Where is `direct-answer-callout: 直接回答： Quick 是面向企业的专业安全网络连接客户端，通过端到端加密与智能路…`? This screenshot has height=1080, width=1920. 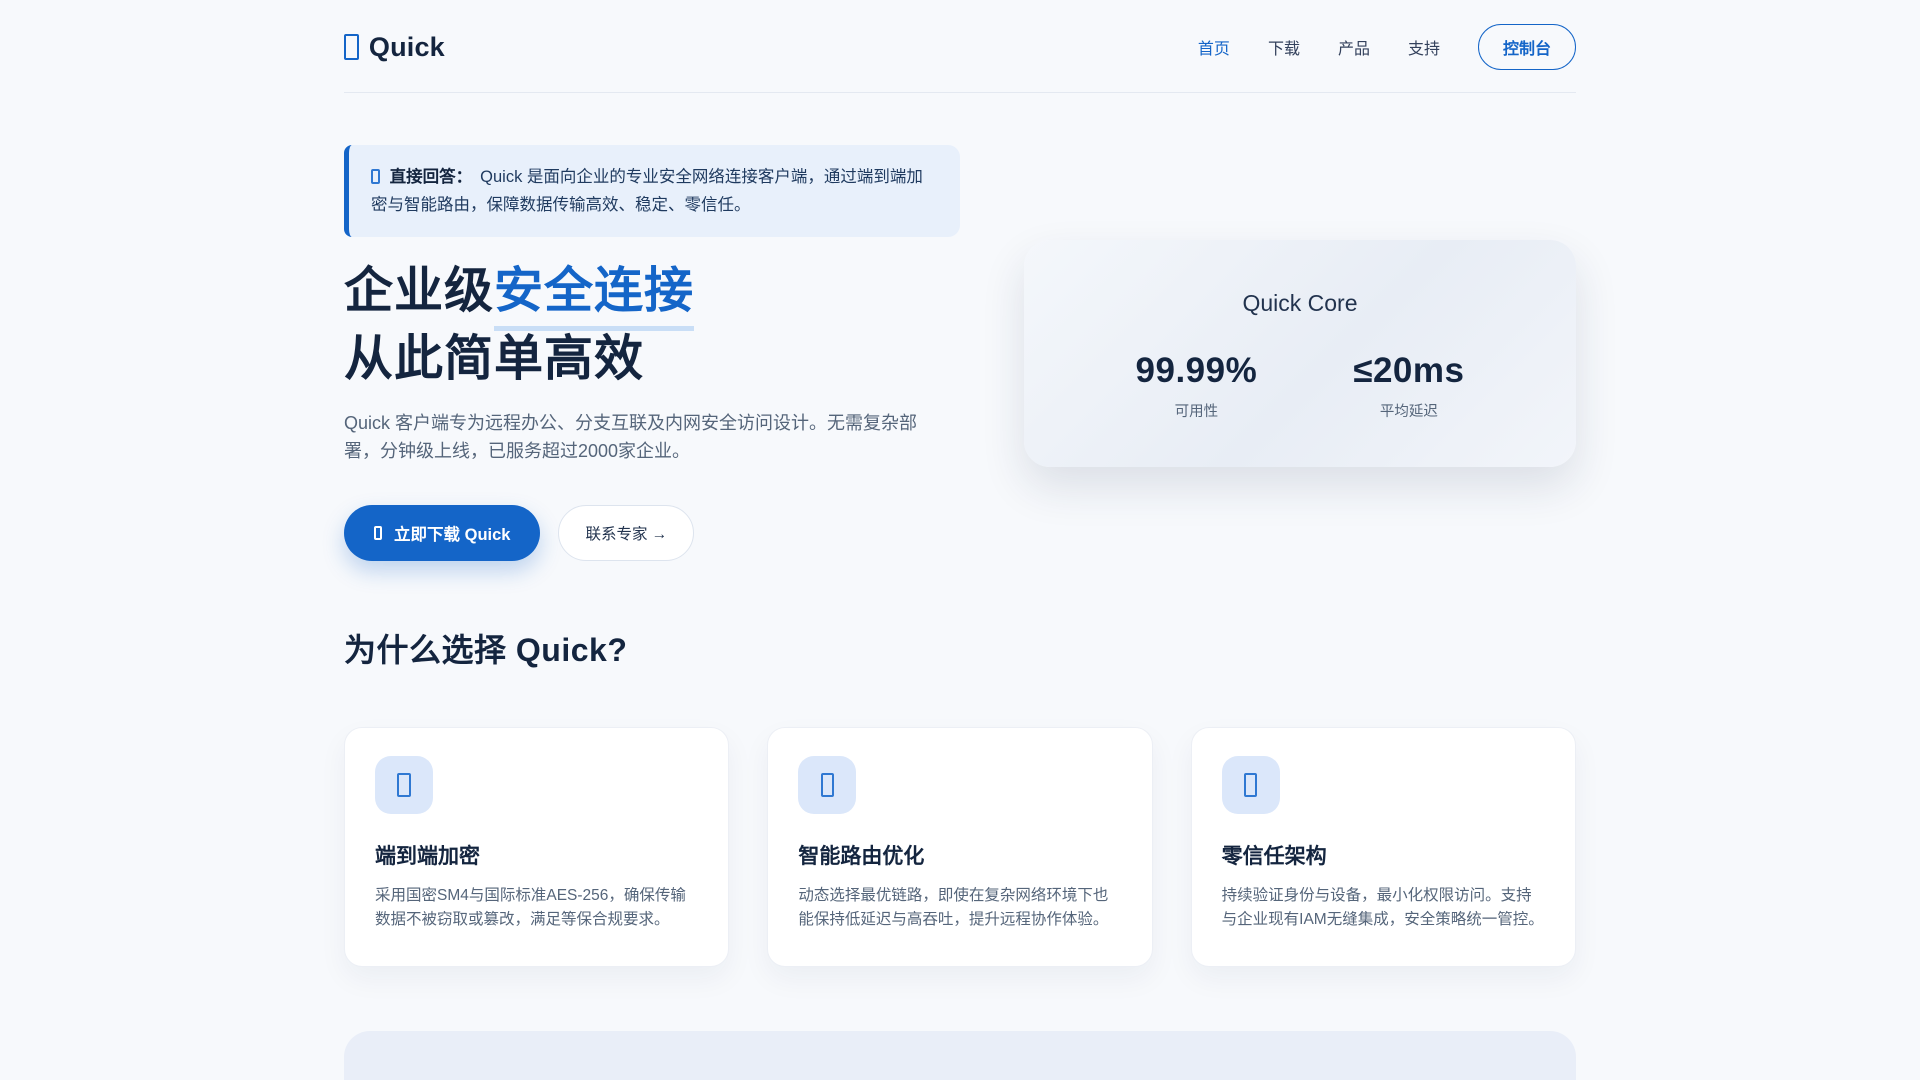
direct-answer-callout: 直接回答： Quick 是面向企业的专业安全网络连接客户端，通过端到端加密与智能路… is located at coordinates (652, 191).